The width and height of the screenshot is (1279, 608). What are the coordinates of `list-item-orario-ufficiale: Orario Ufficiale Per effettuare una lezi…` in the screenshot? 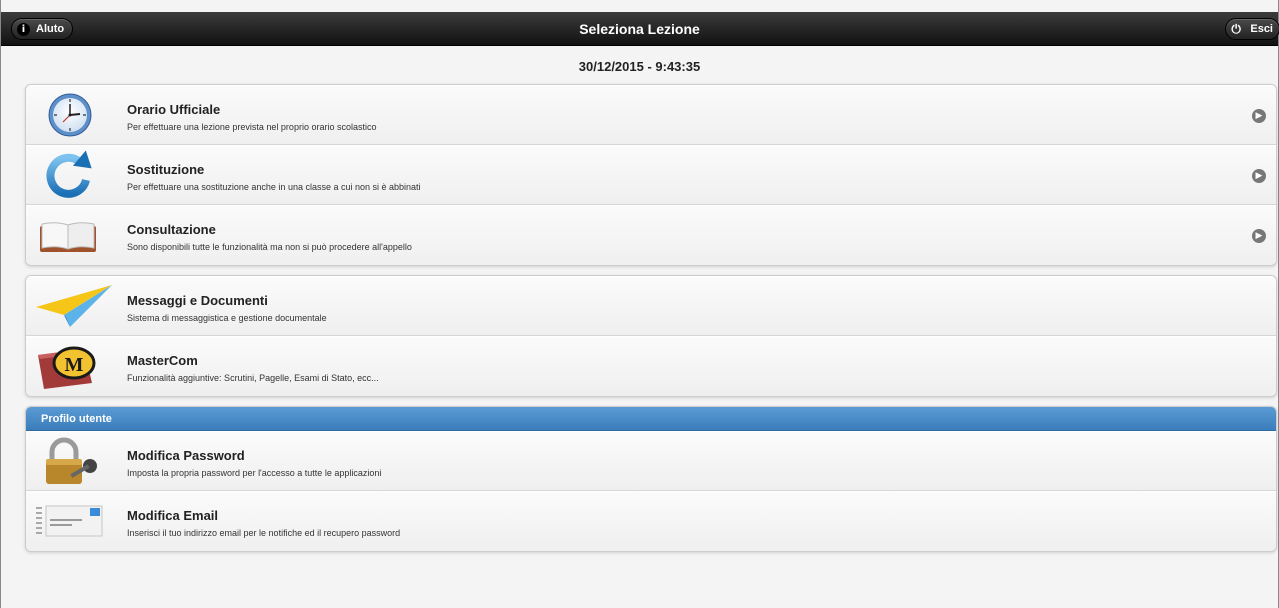 It's located at (651, 115).